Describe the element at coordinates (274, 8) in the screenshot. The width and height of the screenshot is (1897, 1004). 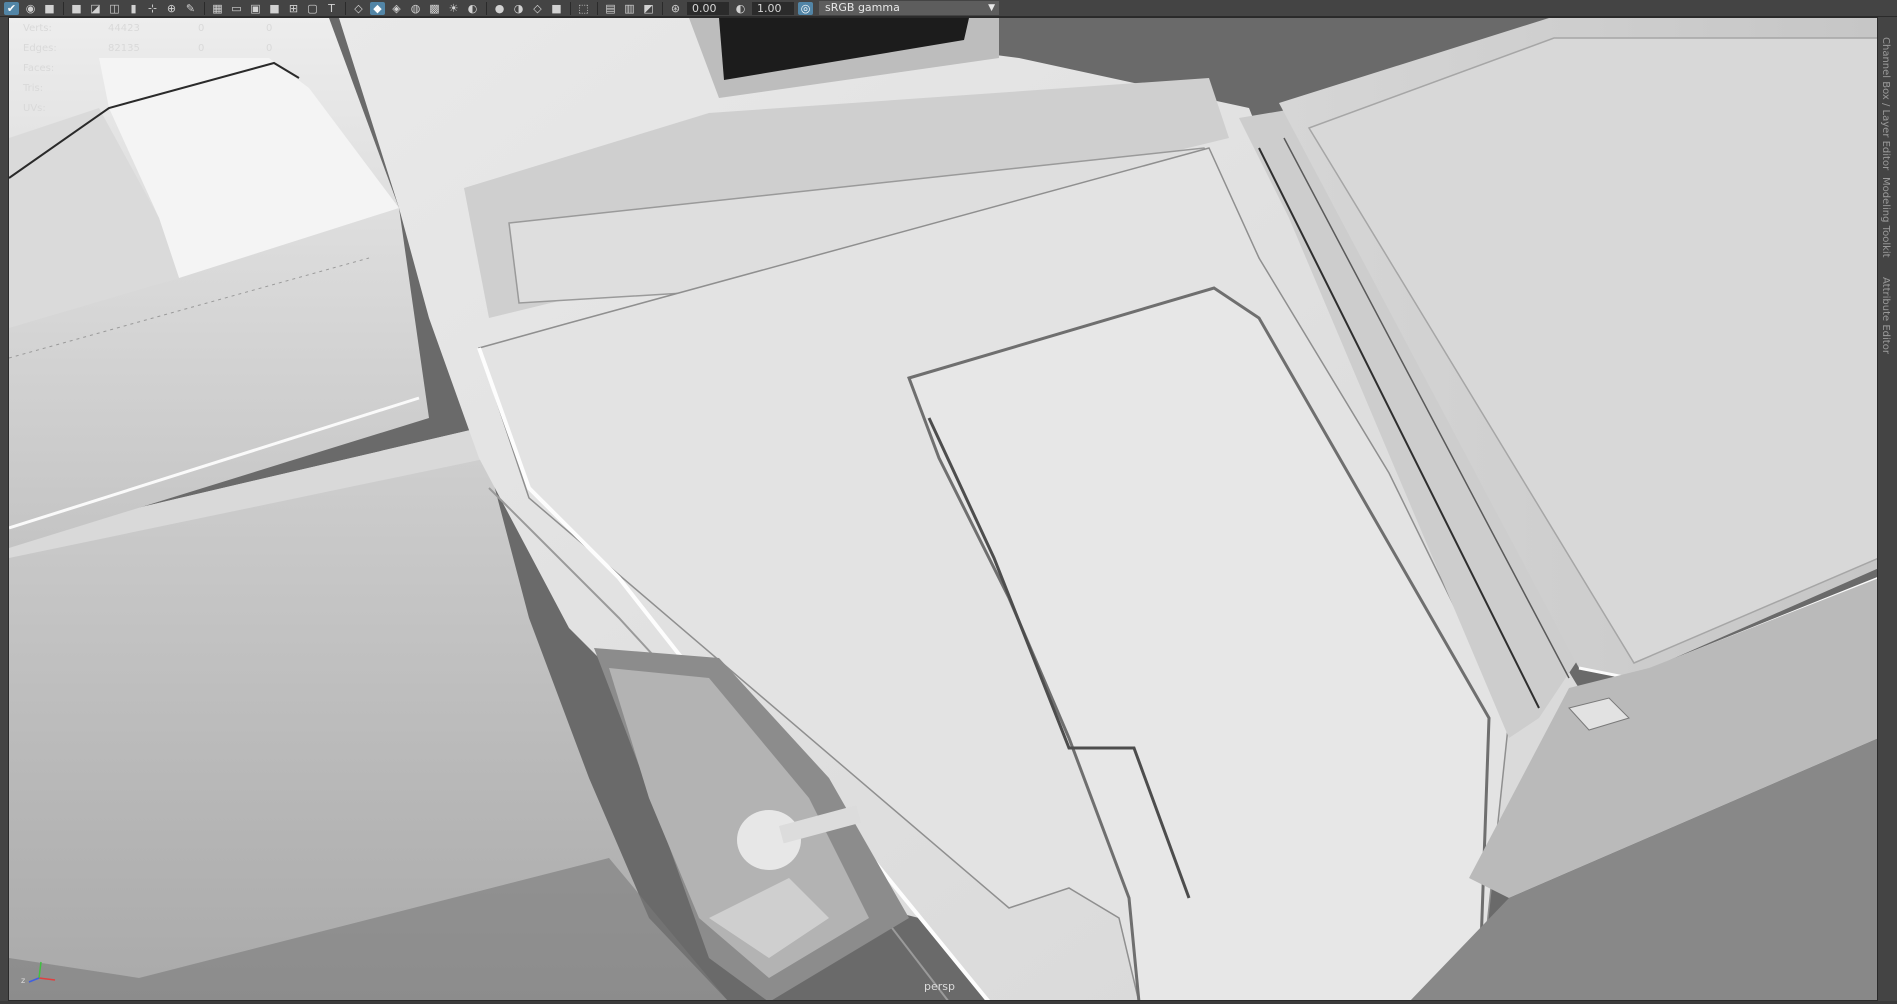
I see `gate-mask-icon: ■` at that location.